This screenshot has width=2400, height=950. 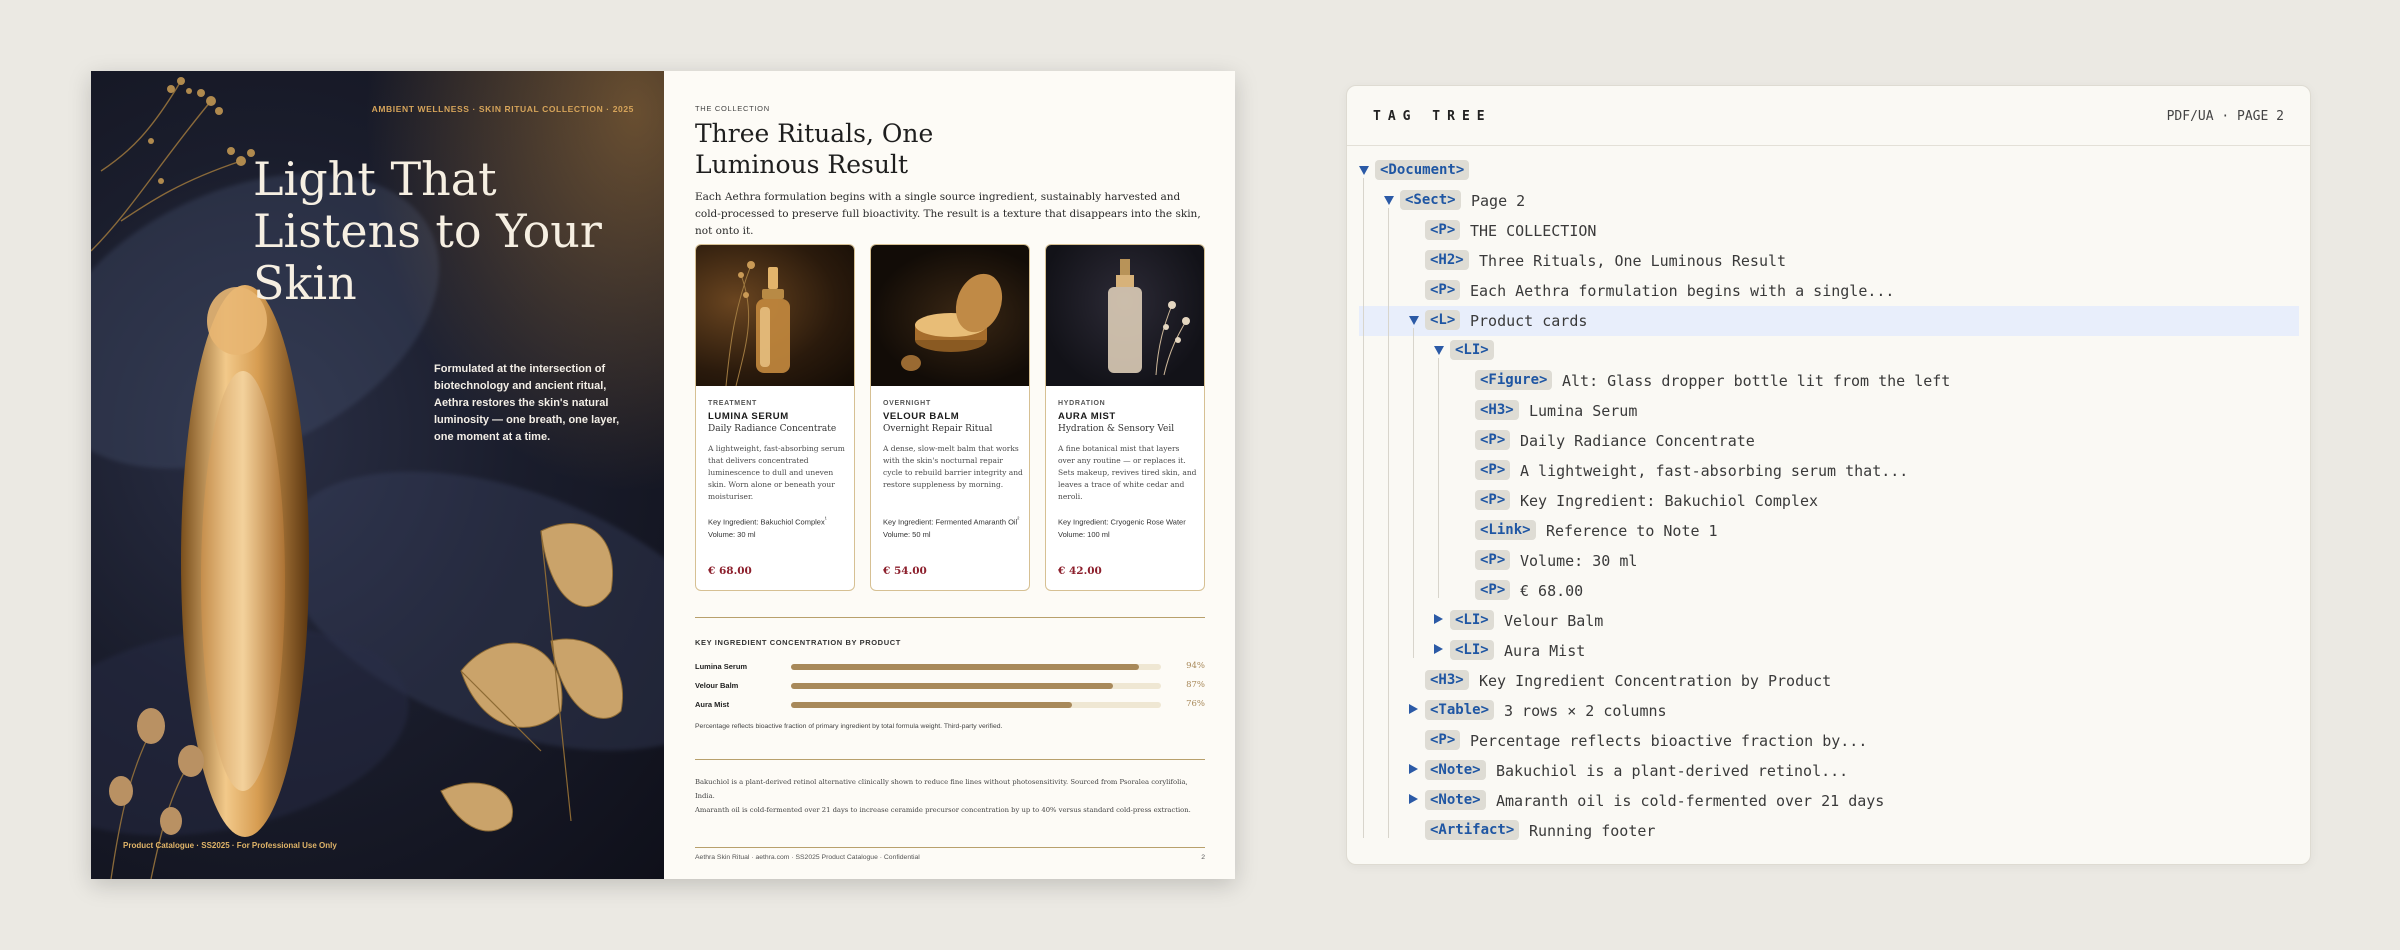 What do you see at coordinates (1828, 621) in the screenshot?
I see `tree-node: <LI> Velour Balm` at bounding box center [1828, 621].